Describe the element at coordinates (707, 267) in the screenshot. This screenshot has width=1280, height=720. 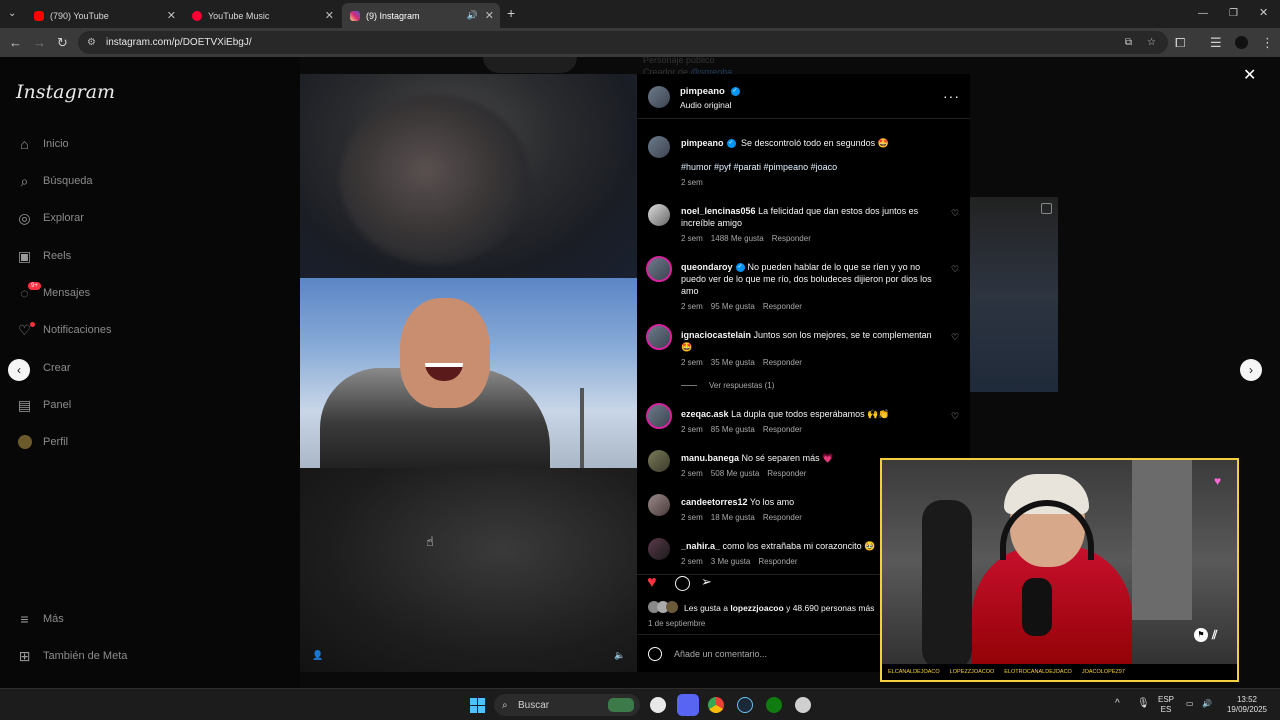
I see `comment-username: queondaroy` at that location.